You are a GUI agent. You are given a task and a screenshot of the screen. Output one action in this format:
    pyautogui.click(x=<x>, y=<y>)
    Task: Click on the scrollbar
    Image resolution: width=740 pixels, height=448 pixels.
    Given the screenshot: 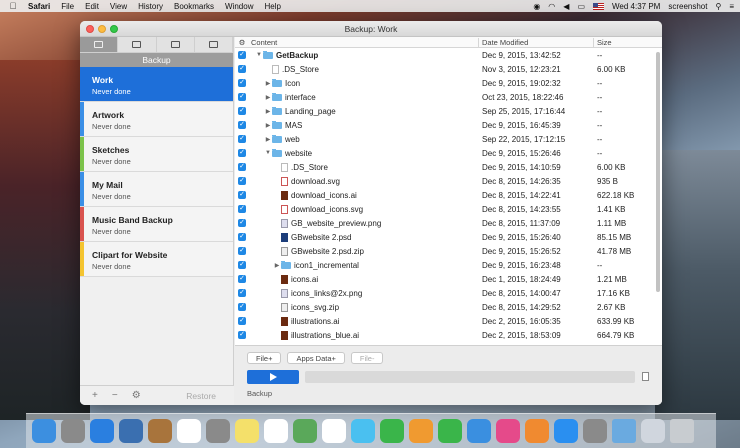 What is the action you would take?
    pyautogui.click(x=658, y=172)
    